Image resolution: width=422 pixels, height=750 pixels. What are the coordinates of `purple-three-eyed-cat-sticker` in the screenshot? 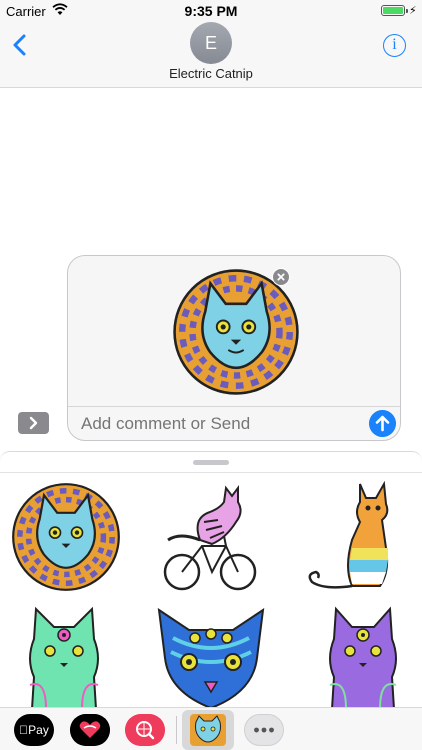 It's located at (363, 656).